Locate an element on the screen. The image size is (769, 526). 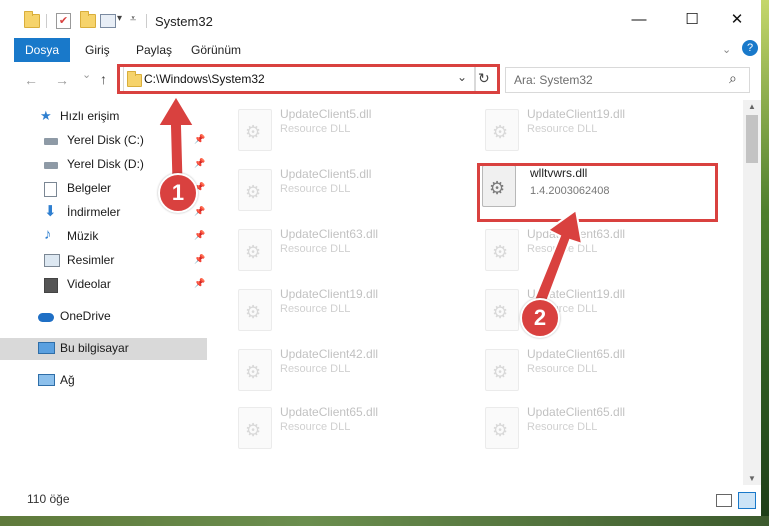
video-icon is located at coordinates (51, 285).